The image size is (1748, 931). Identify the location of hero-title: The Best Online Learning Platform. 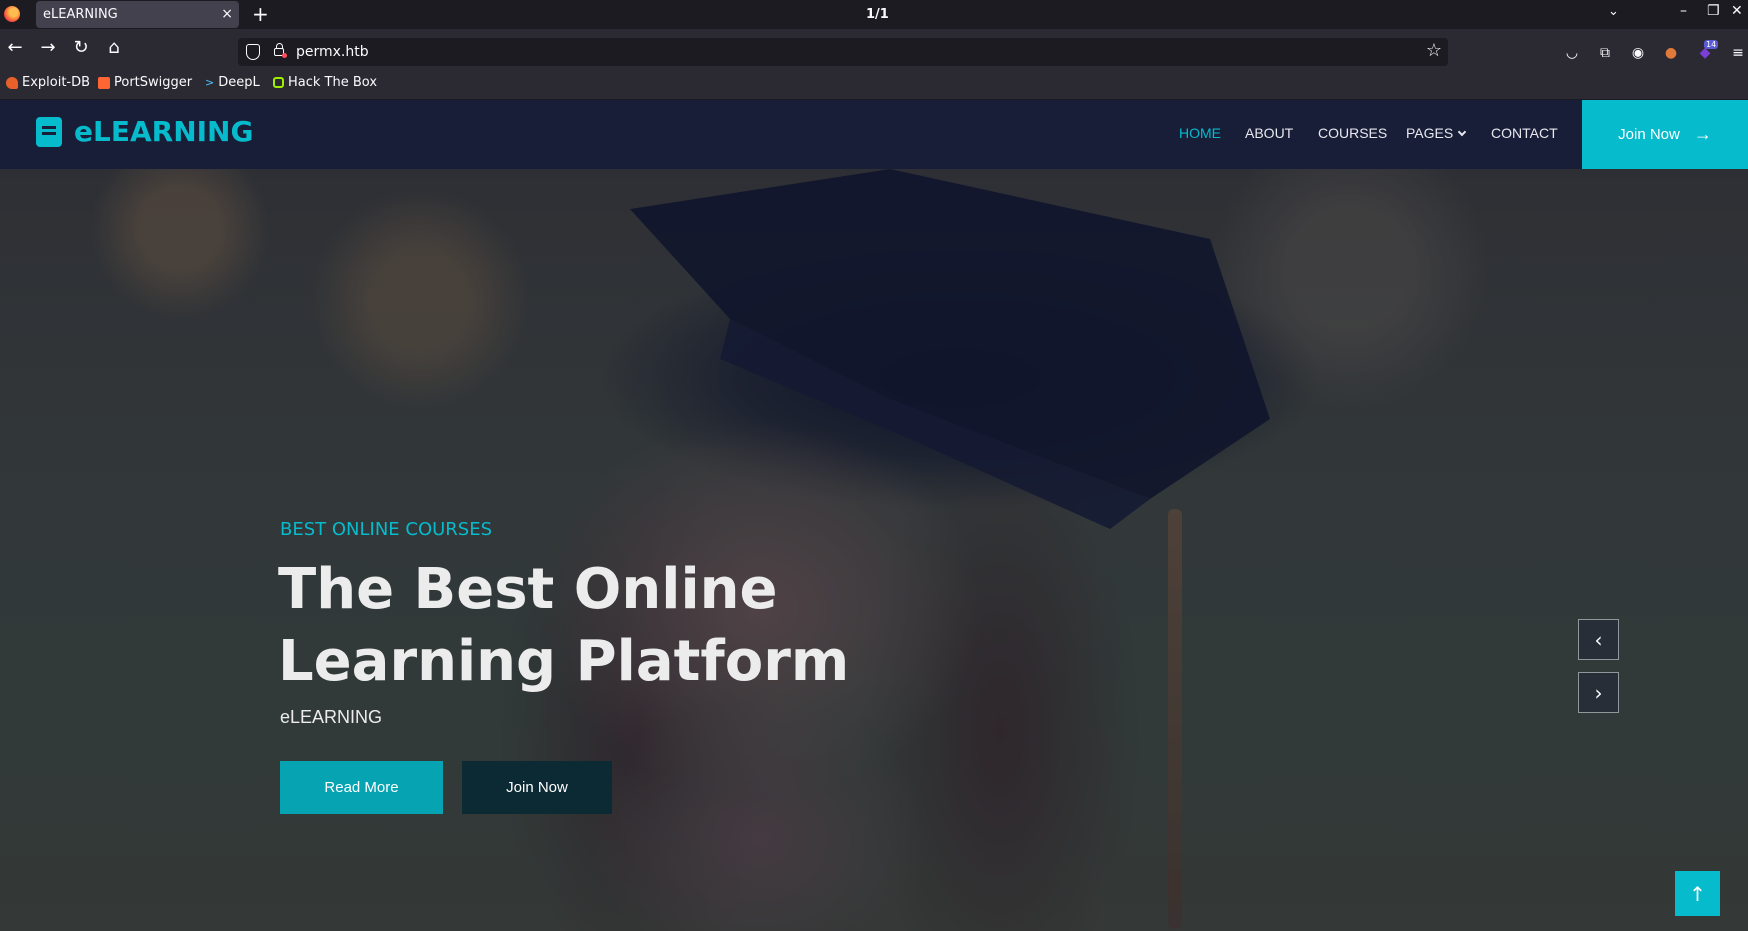
(564, 625).